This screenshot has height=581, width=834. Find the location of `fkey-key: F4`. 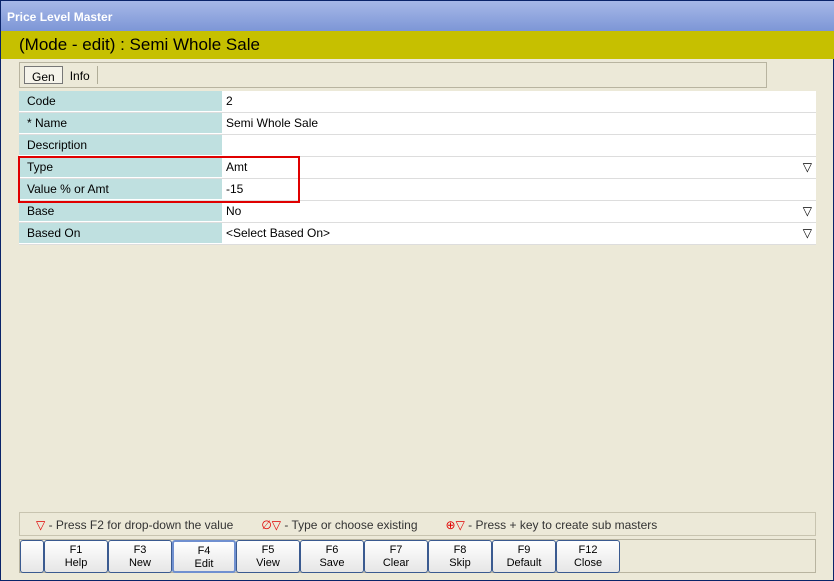

fkey-key: F4 is located at coordinates (204, 551).